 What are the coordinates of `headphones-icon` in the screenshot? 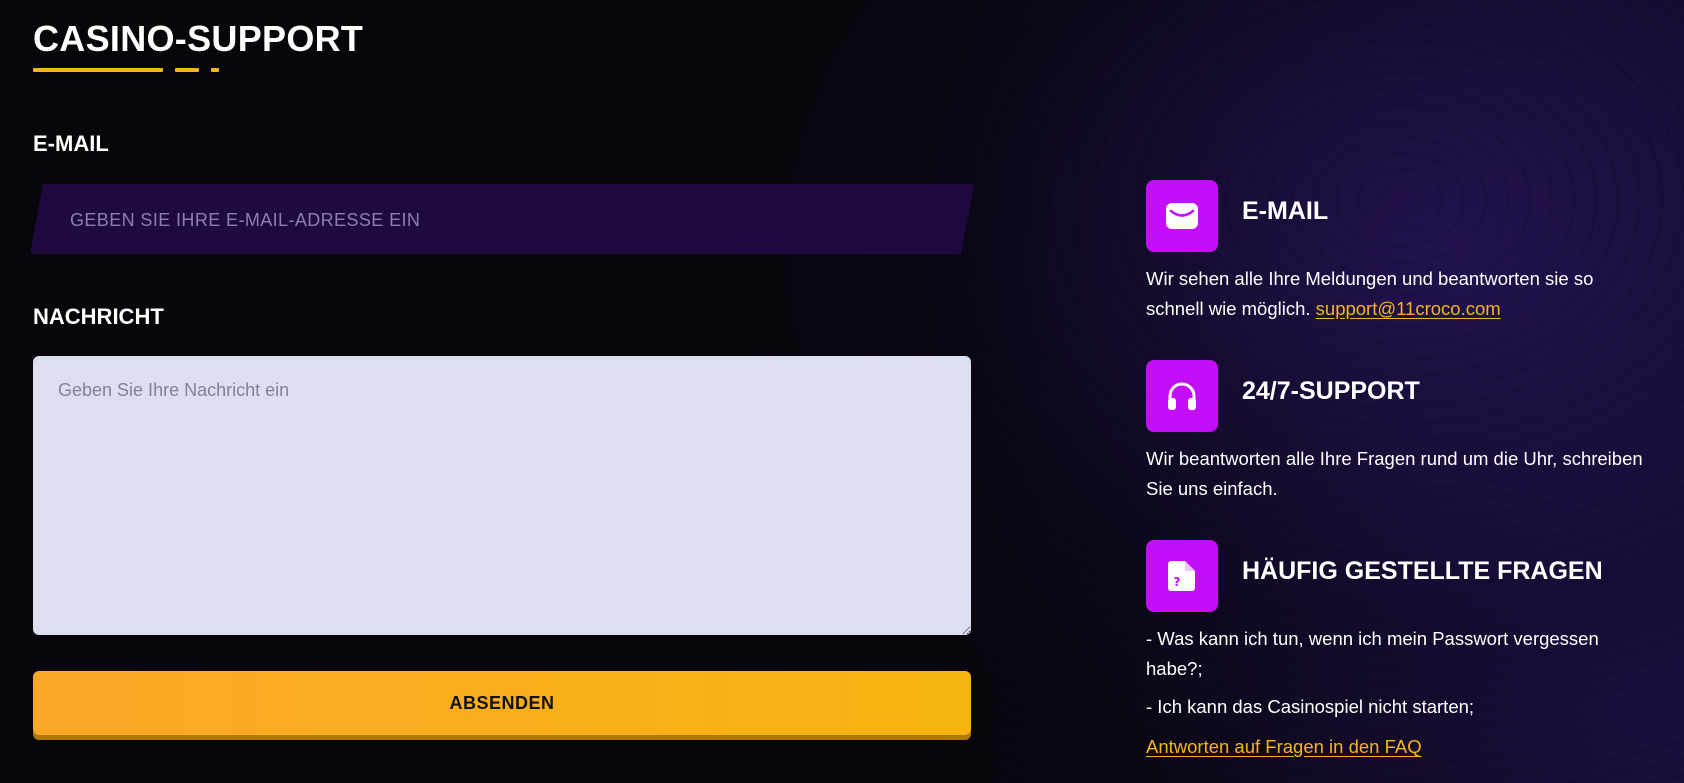 It's located at (1182, 396).